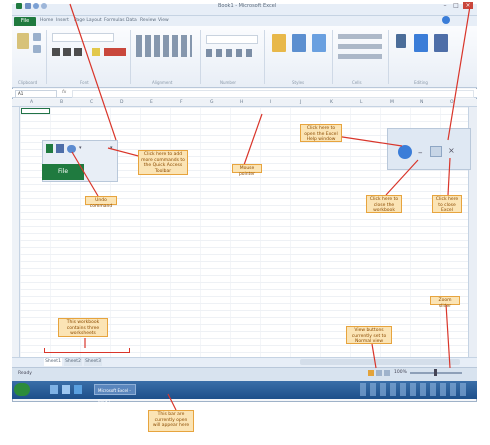 This screenshot has width=490, height=445. I want to click on arrow-close-workbook, so click(402, 177).